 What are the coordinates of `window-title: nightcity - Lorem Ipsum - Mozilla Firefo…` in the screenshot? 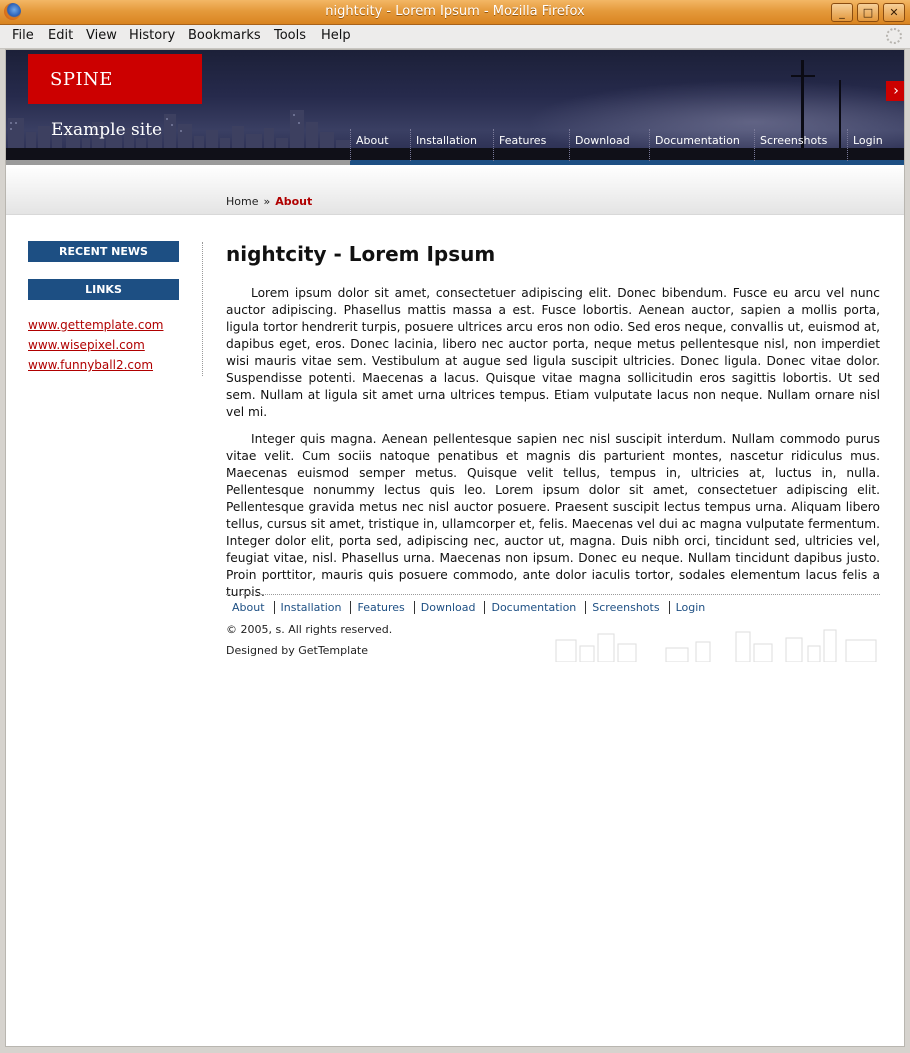 It's located at (455, 11).